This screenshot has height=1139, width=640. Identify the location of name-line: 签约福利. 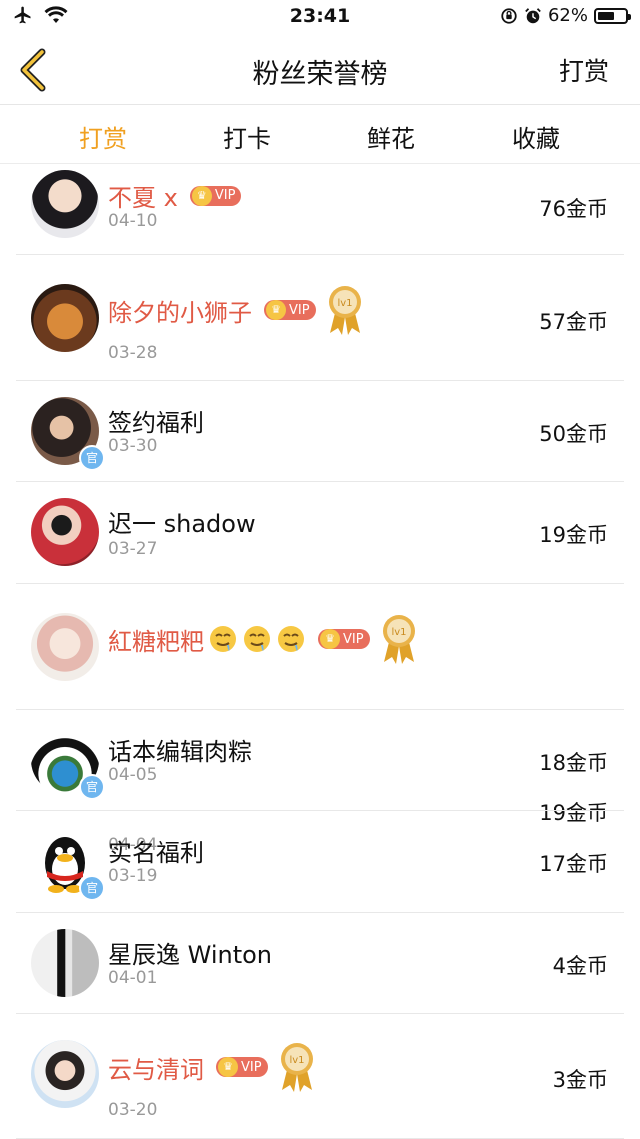
(156, 420).